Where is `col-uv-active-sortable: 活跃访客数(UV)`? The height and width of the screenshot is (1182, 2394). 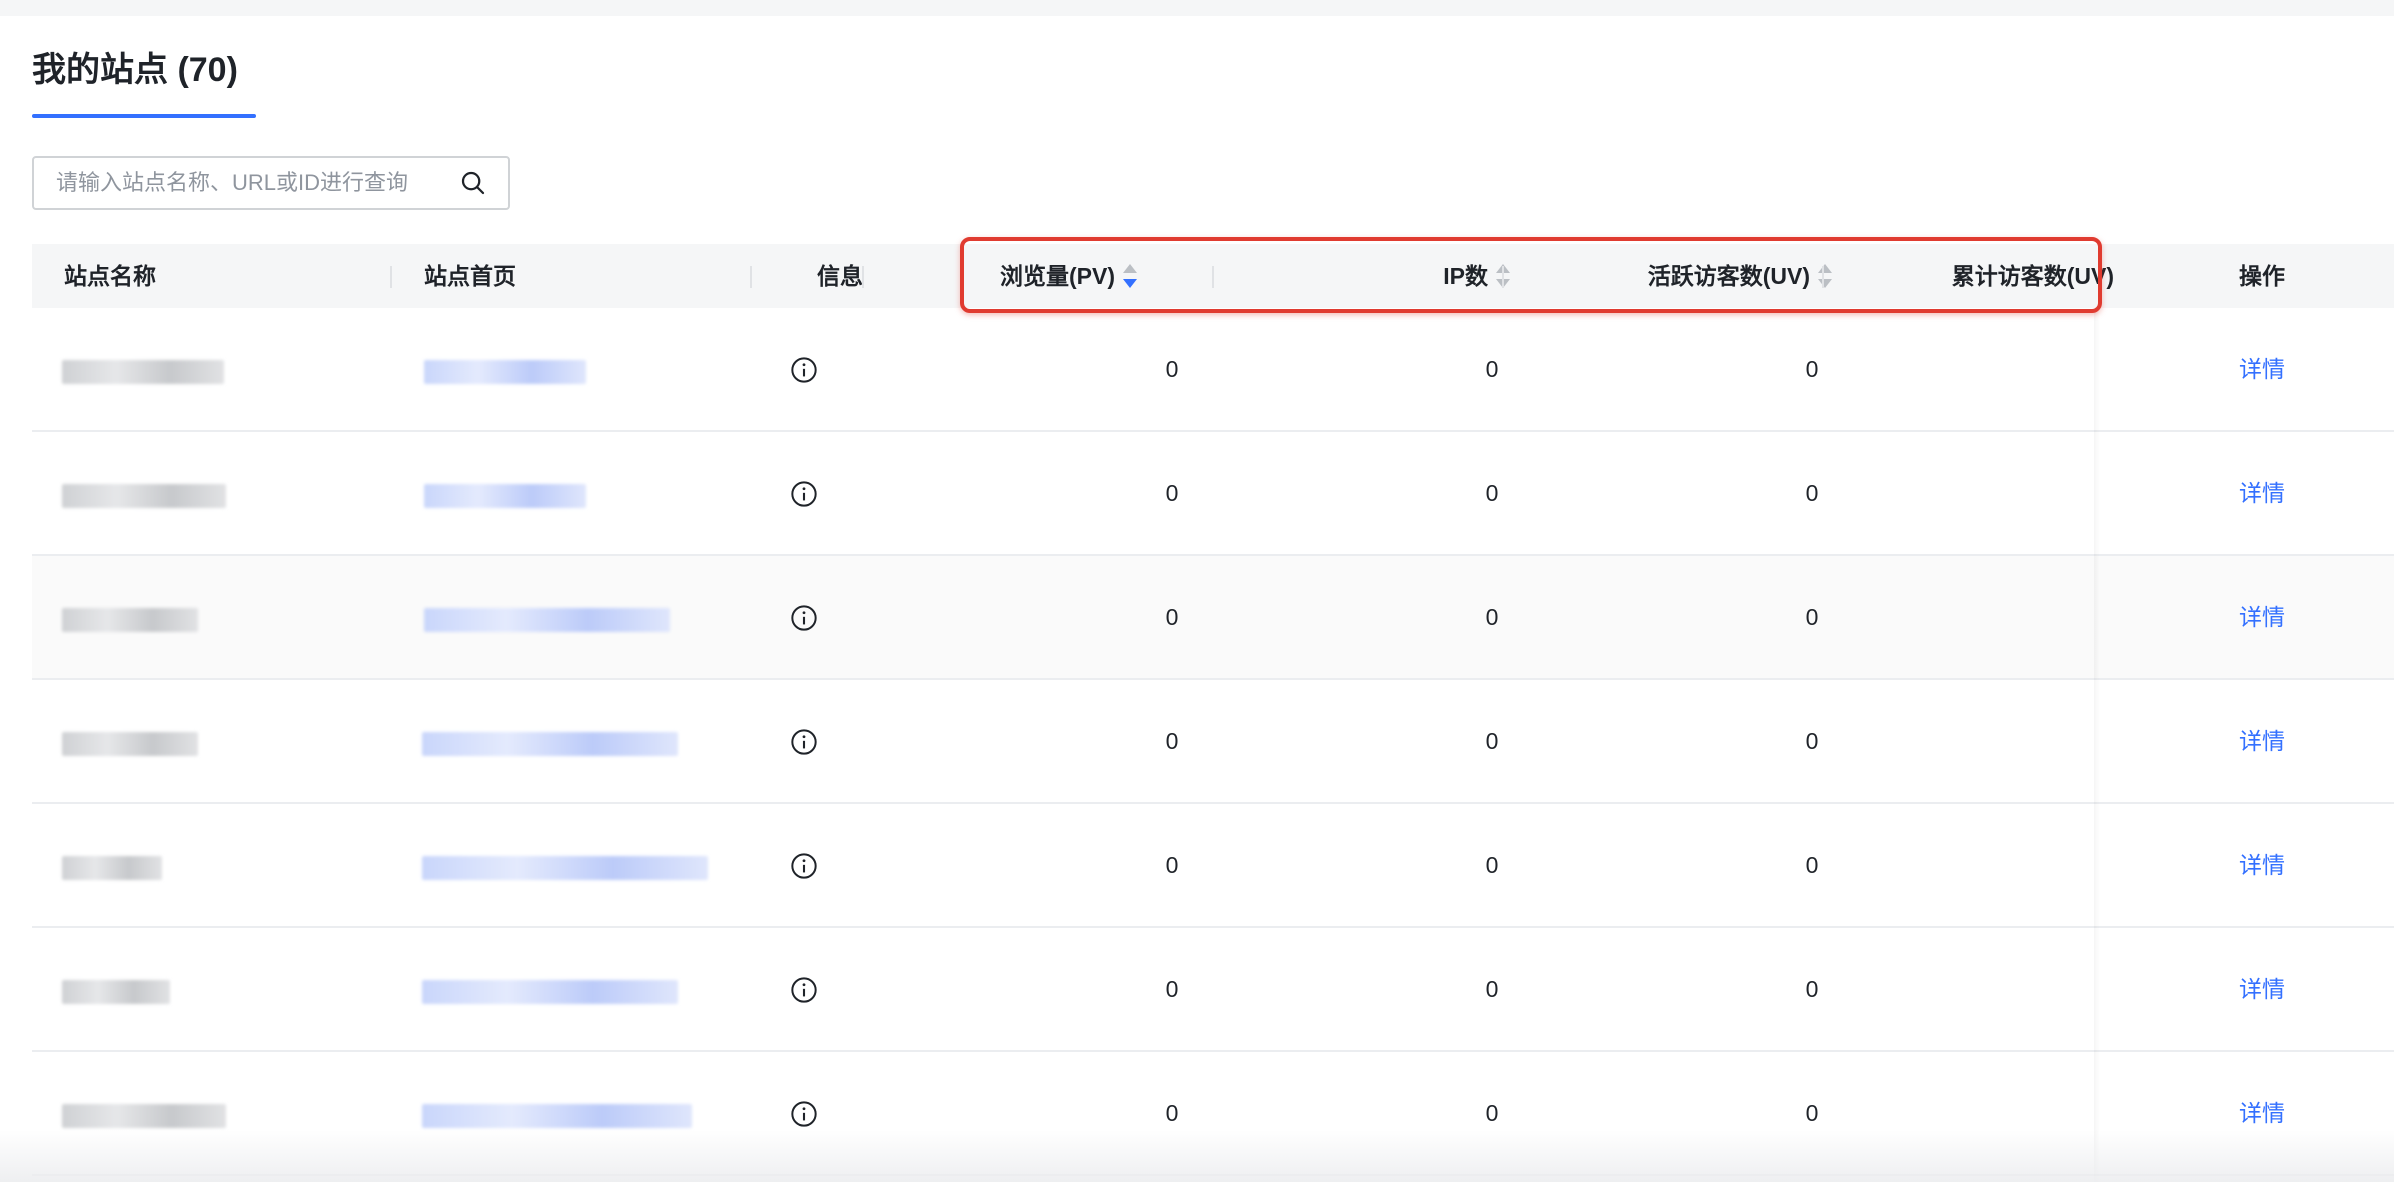
col-uv-active-sortable: 活跃访客数(UV) is located at coordinates (1682, 276).